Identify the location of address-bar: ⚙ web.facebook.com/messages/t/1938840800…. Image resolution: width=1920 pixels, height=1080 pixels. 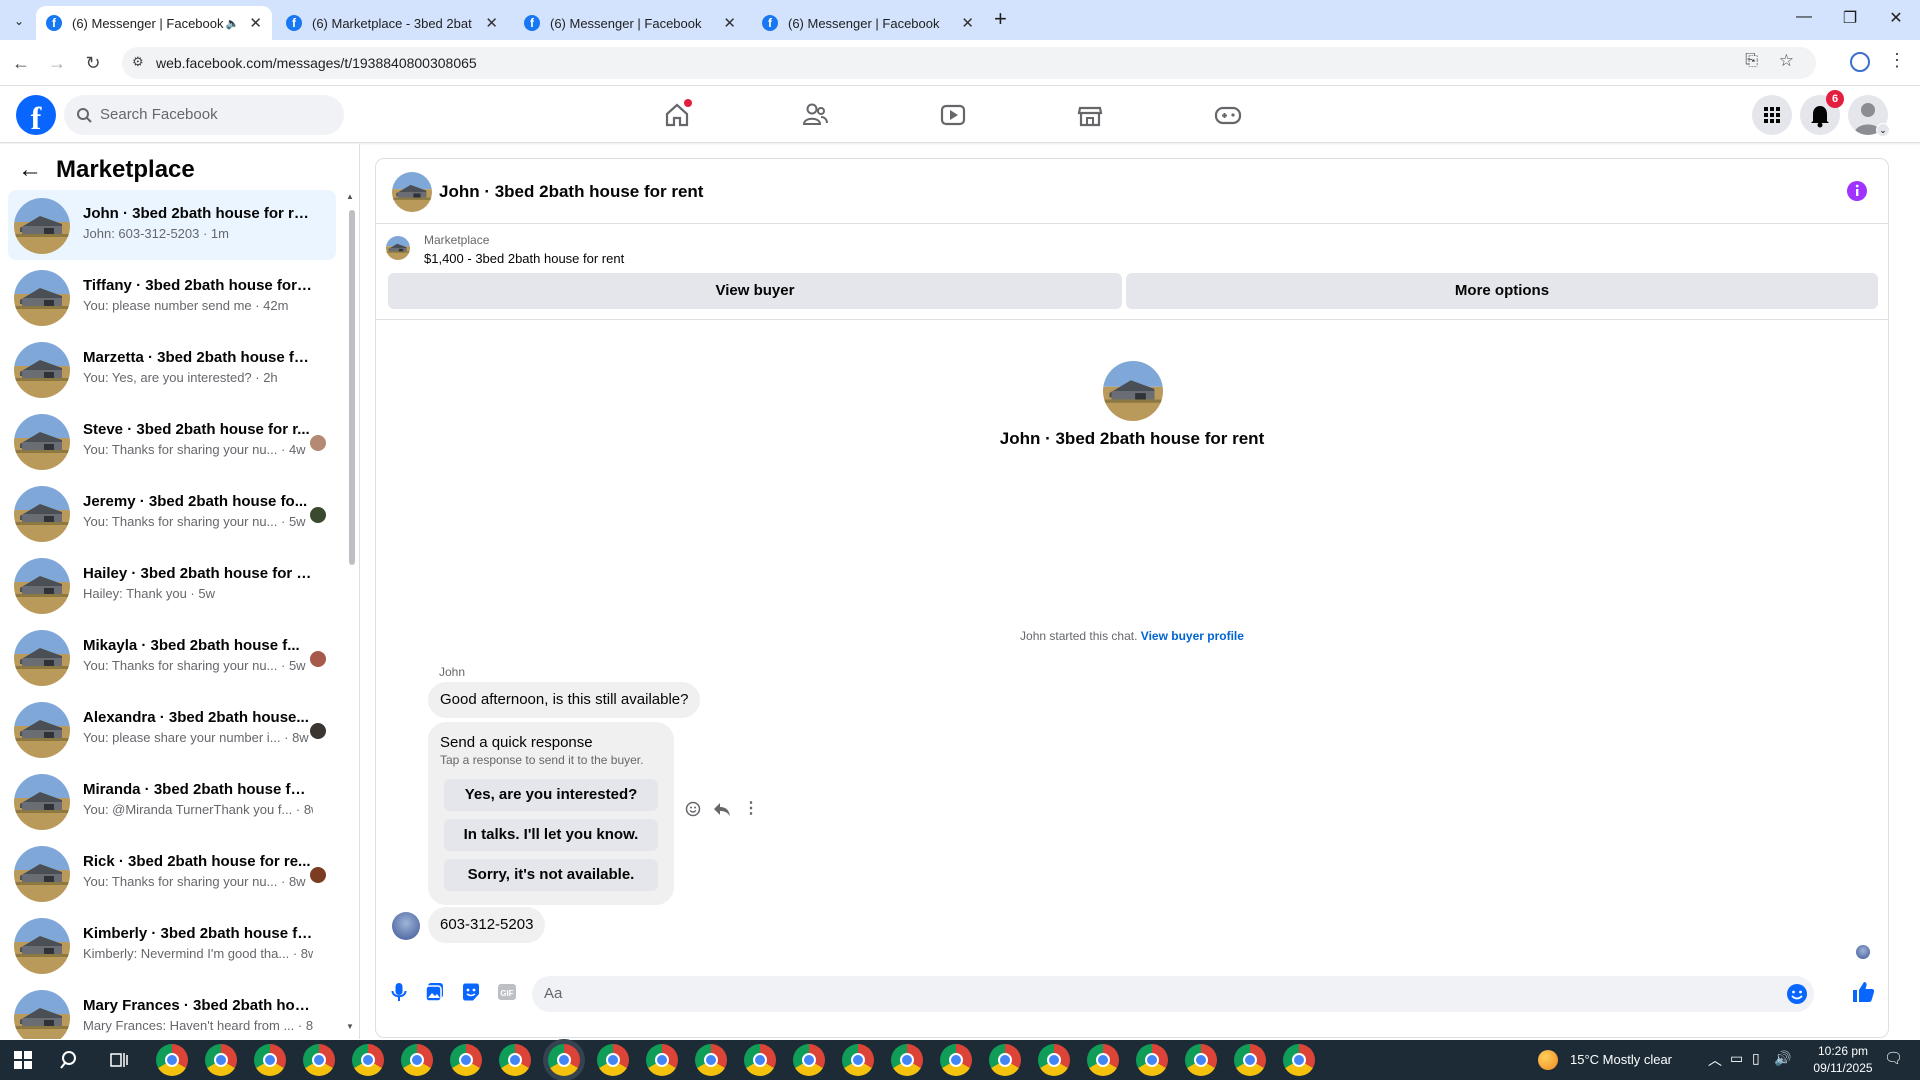
(969, 63).